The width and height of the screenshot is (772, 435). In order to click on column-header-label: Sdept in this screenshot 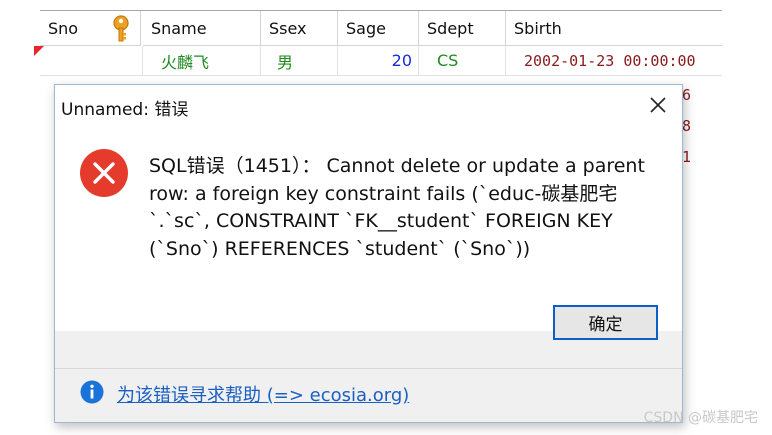, I will do `click(450, 28)`.